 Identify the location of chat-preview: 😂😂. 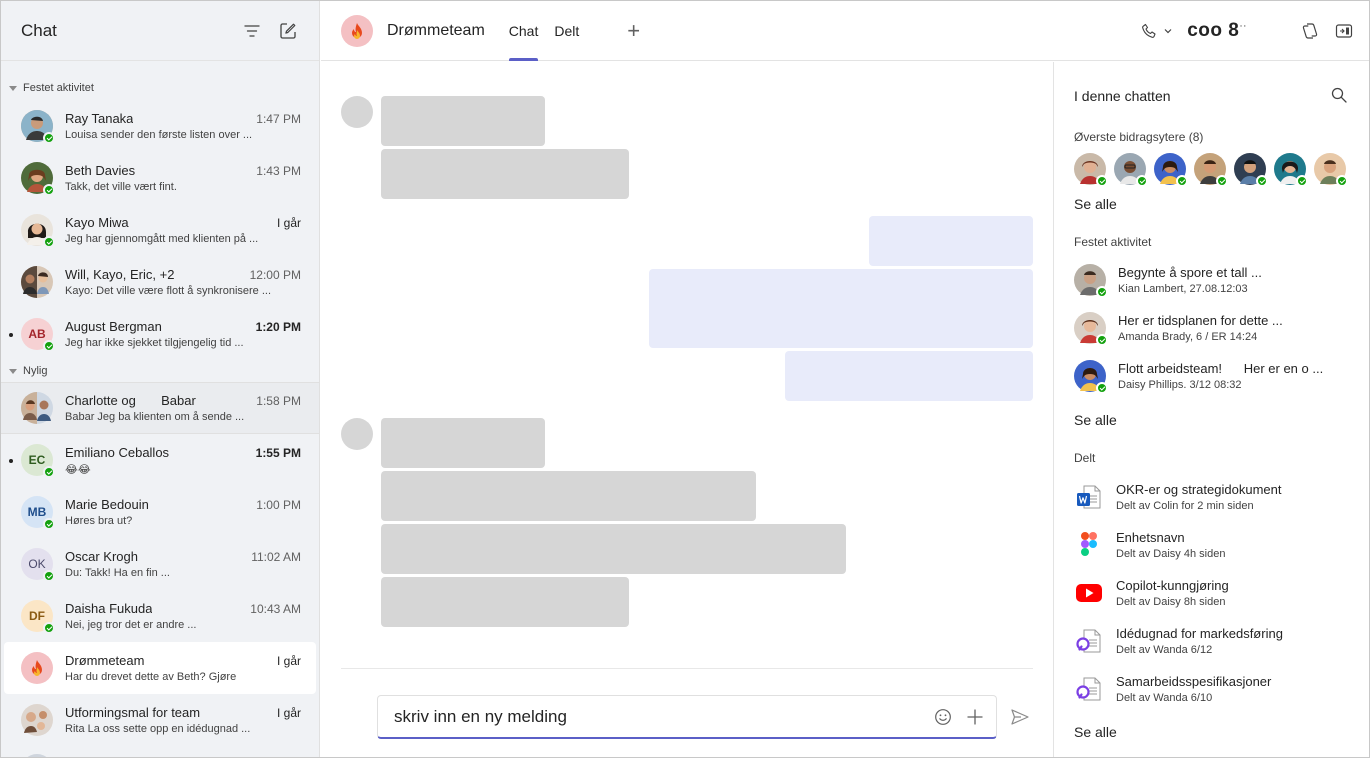
(78, 469).